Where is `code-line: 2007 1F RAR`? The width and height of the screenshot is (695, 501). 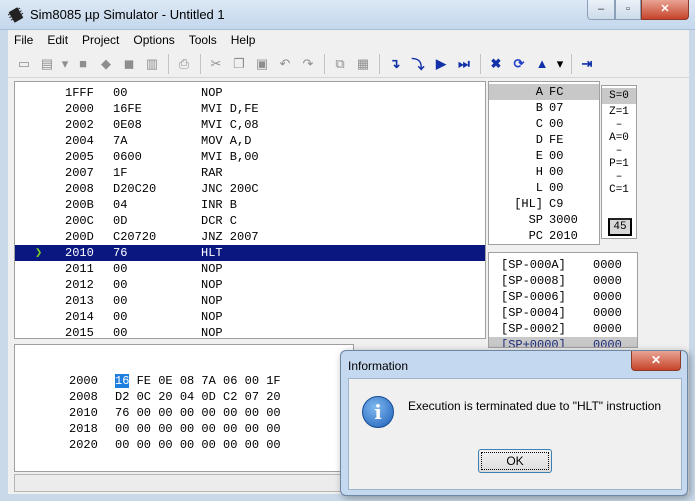
code-line: 2007 1F RAR is located at coordinates (250, 173).